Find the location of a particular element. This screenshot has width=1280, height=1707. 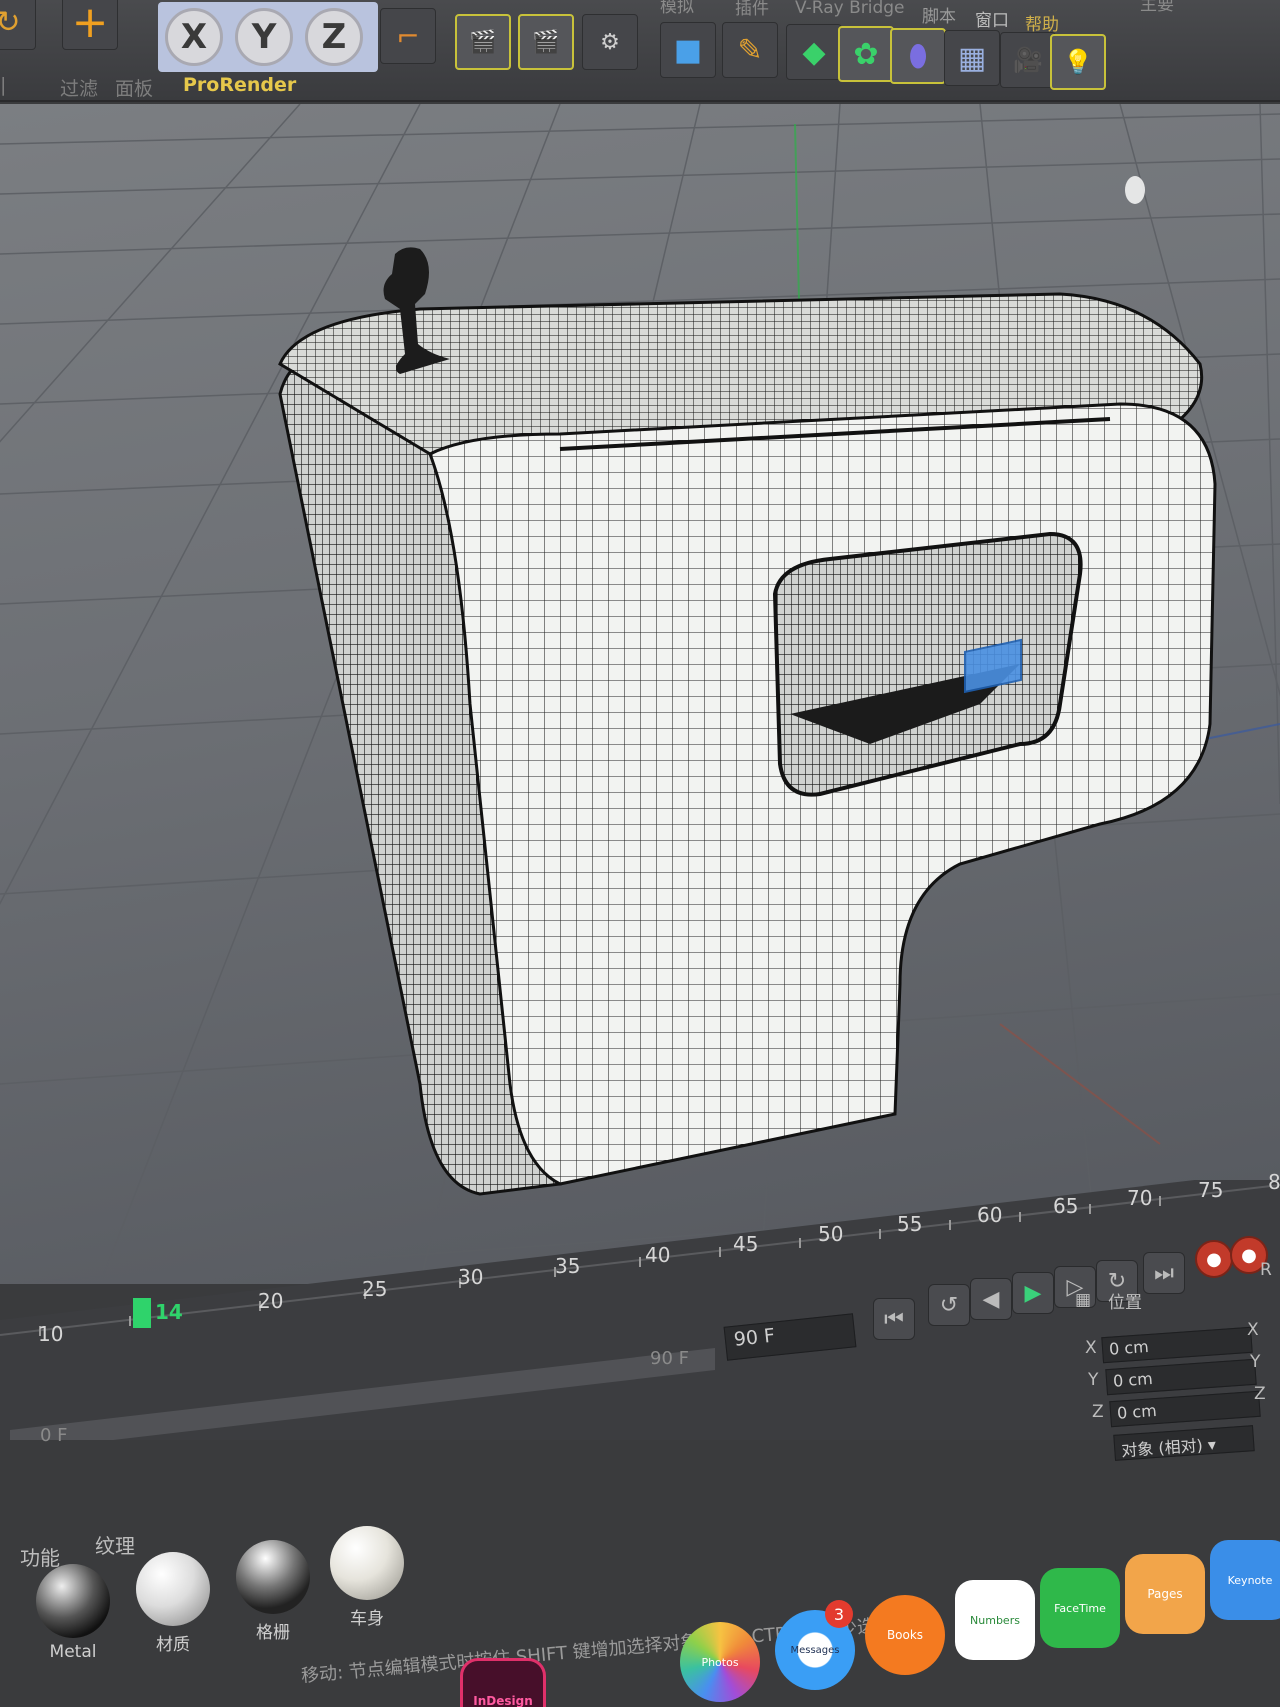

position-x-field: 0 cm is located at coordinates (1177, 1345).